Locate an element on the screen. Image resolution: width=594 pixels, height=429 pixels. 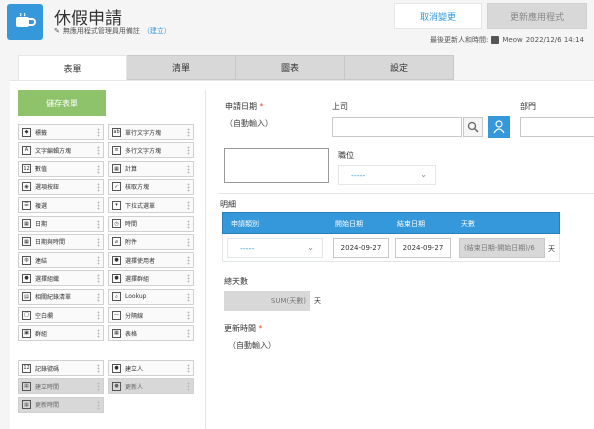
palette-item-dropdown: ▾ 下拉式選單 is located at coordinates (151, 205).